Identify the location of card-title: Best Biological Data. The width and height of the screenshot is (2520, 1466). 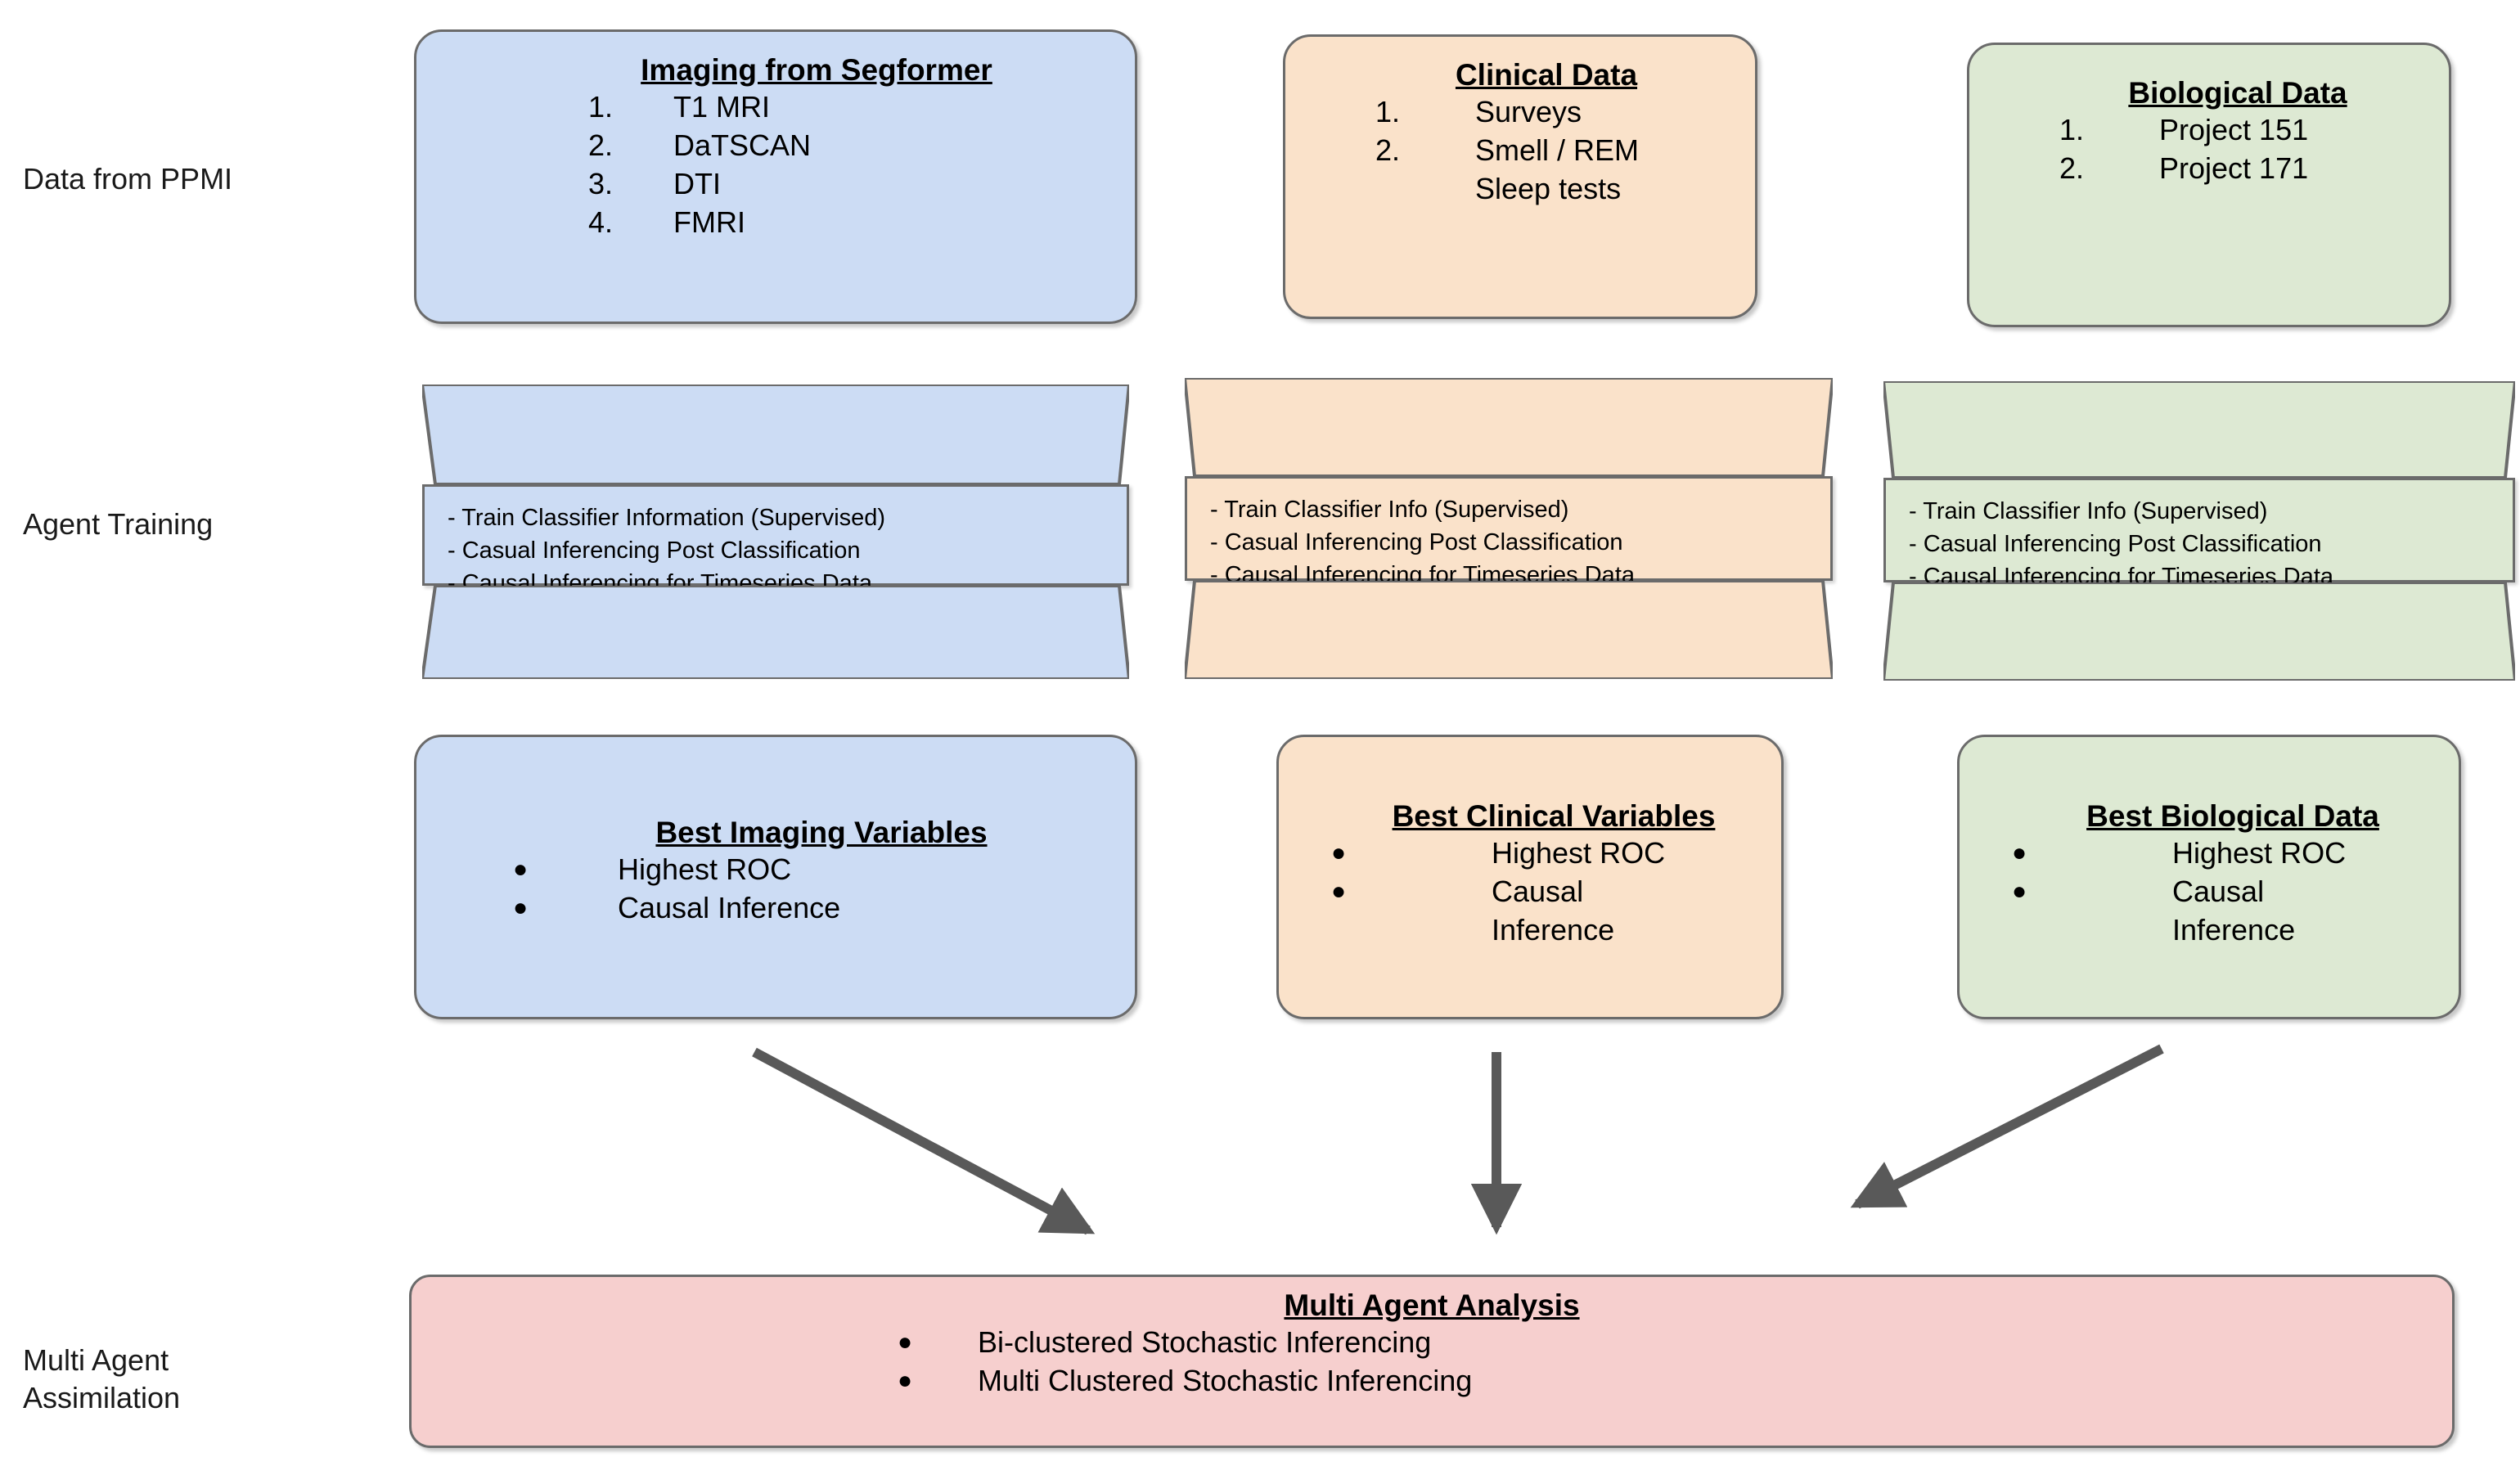
(2233, 816).